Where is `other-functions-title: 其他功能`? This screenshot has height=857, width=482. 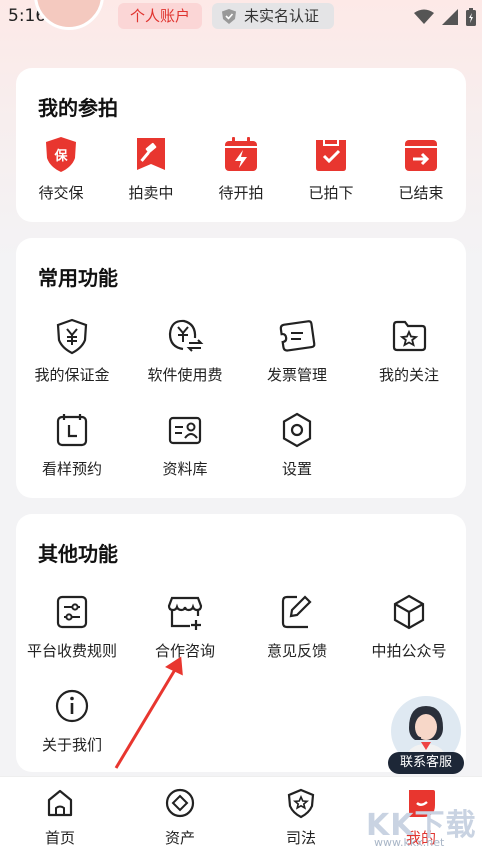
other-functions-title: 其他功能 is located at coordinates (78, 554).